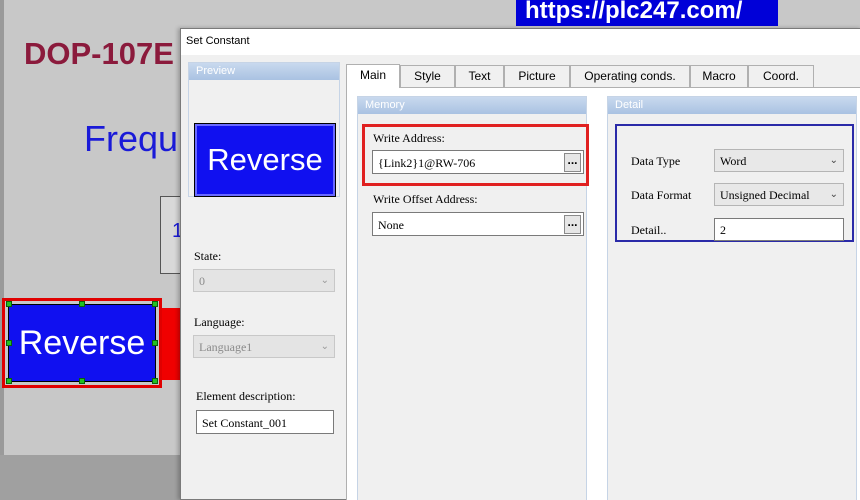 This screenshot has width=860, height=500. Describe the element at coordinates (779, 229) in the screenshot. I see `detail-input: 2` at that location.